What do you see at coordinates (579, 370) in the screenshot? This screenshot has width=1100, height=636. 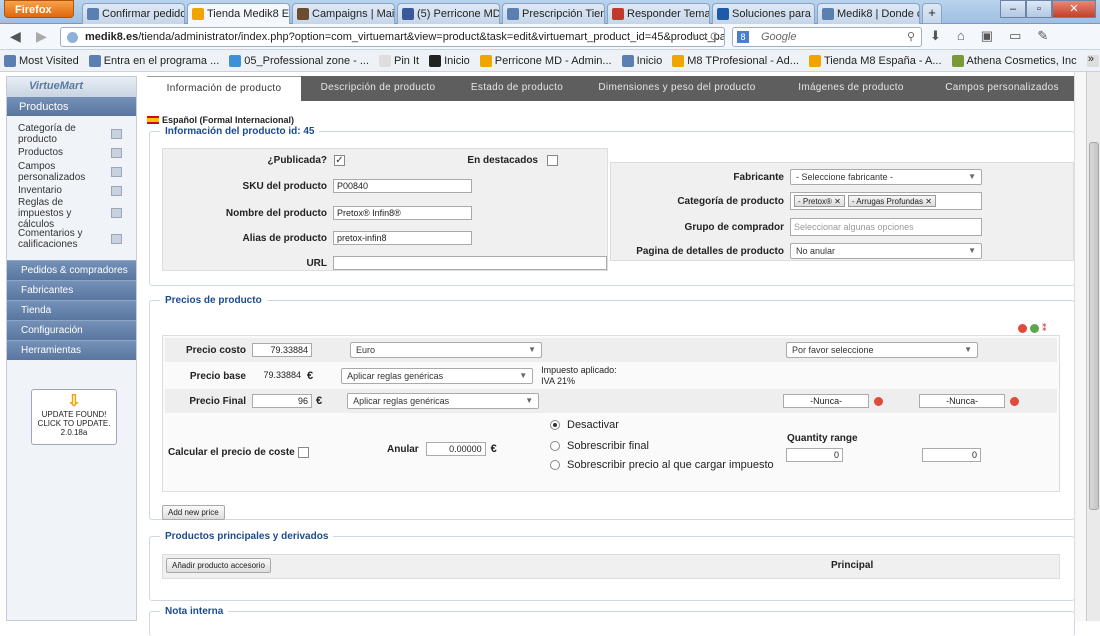 I see `tax-applied-label: Impuesto aplicado:` at bounding box center [579, 370].